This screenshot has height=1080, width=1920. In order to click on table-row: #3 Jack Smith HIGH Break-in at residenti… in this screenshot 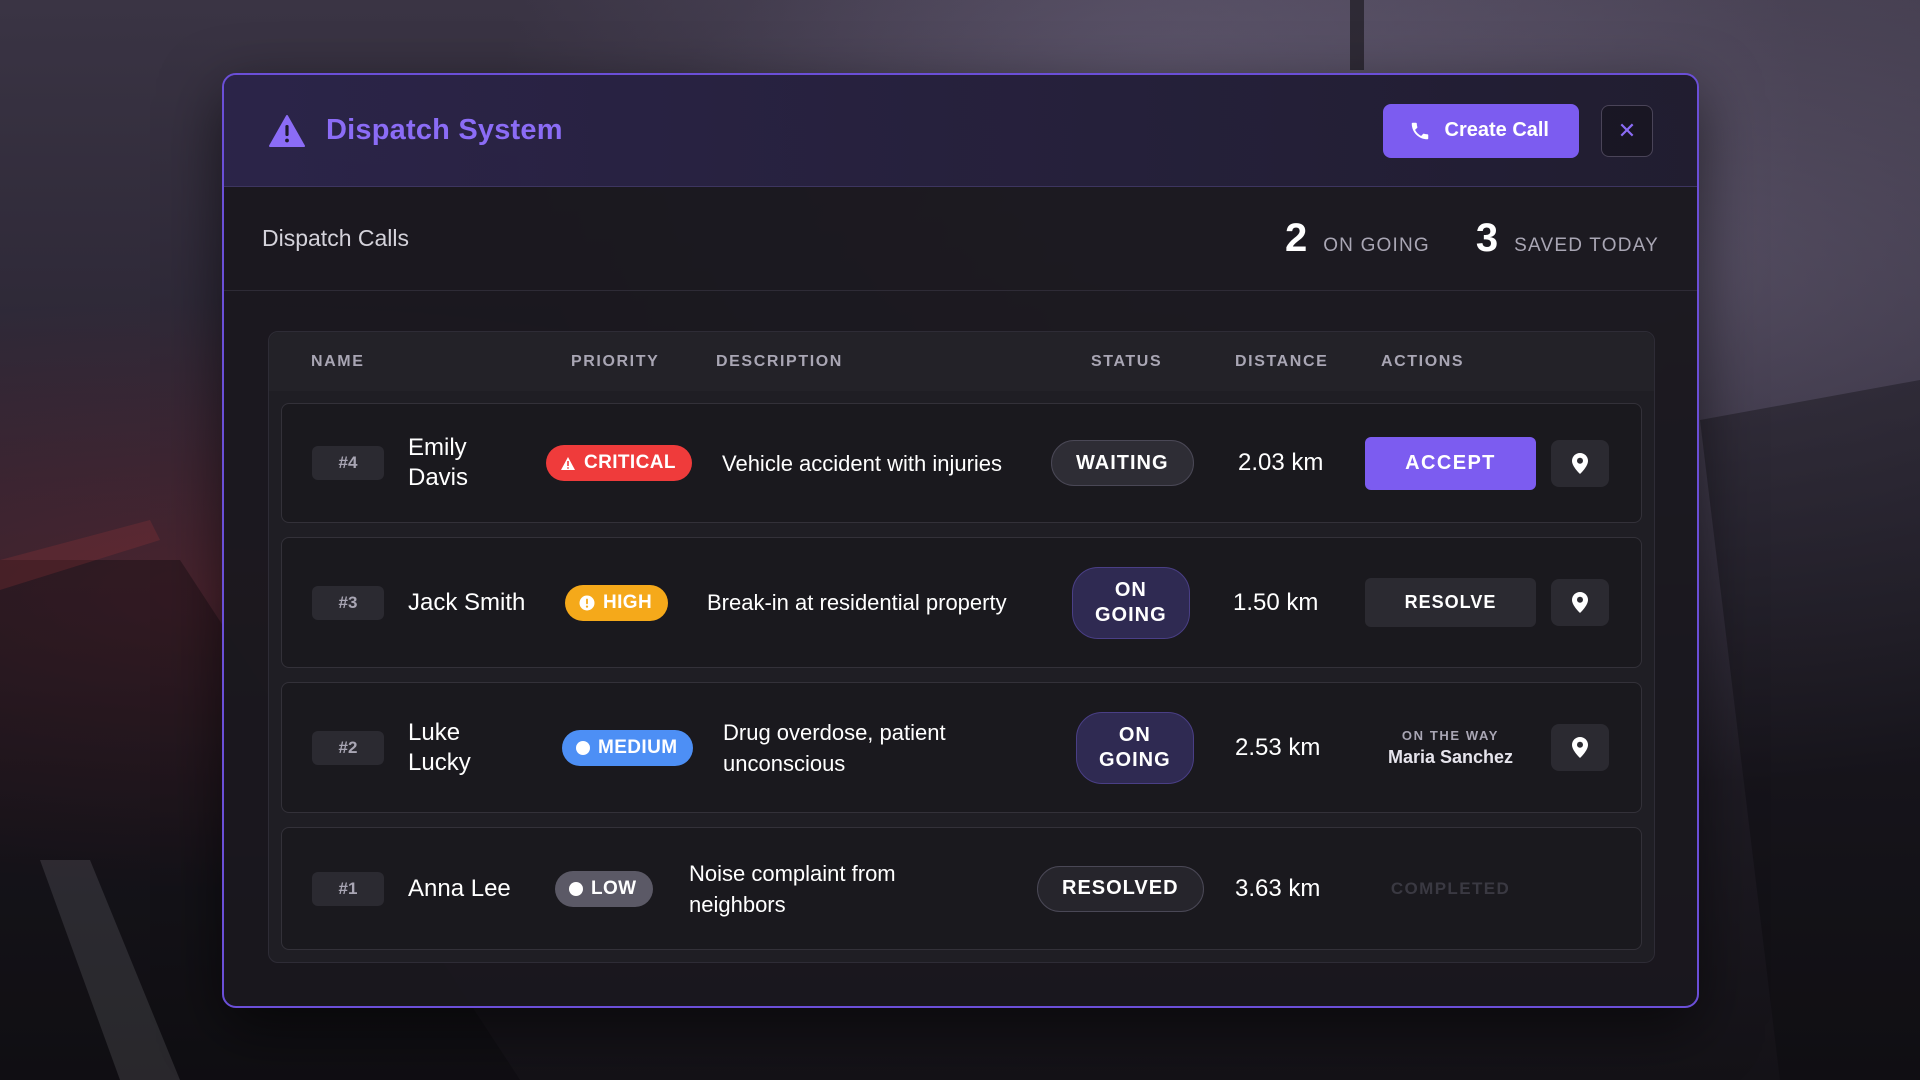, I will do `click(961, 602)`.